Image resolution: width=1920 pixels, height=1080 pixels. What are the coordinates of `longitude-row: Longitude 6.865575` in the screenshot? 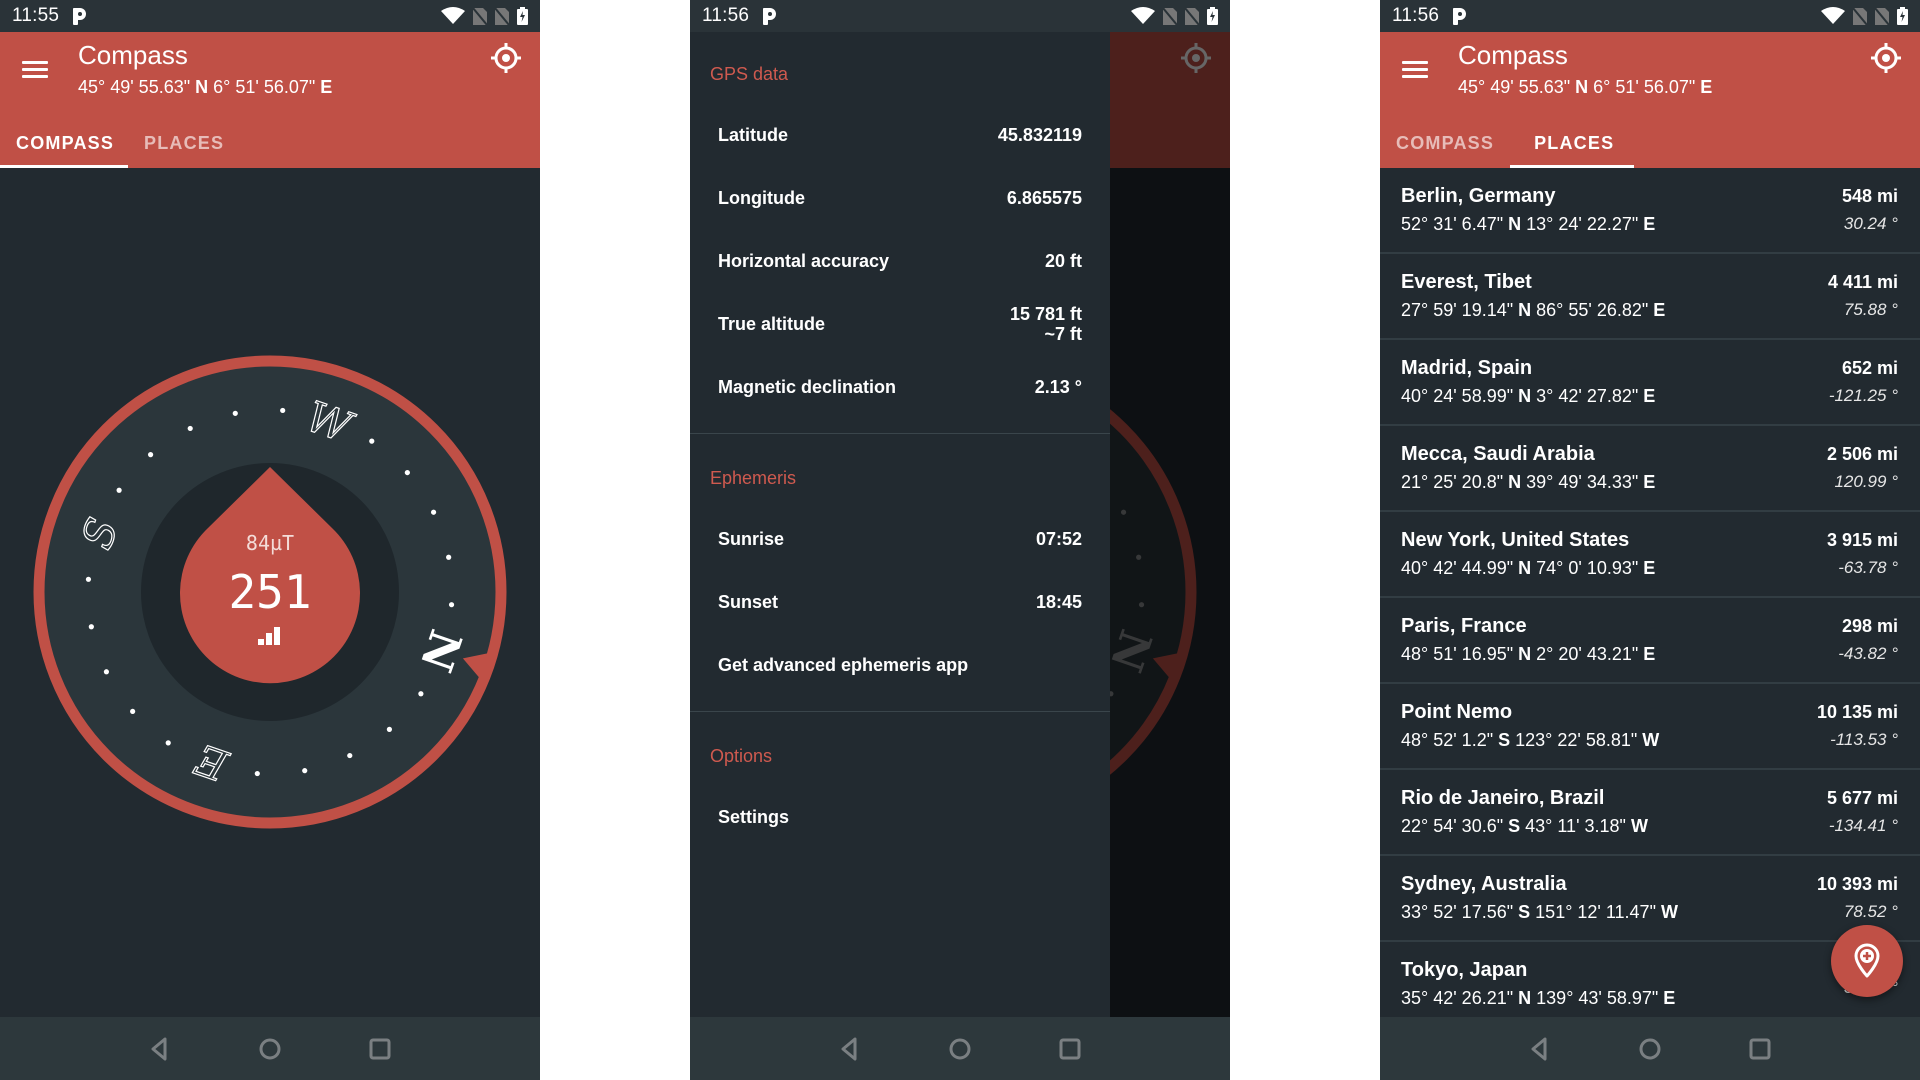 It's located at (900, 198).